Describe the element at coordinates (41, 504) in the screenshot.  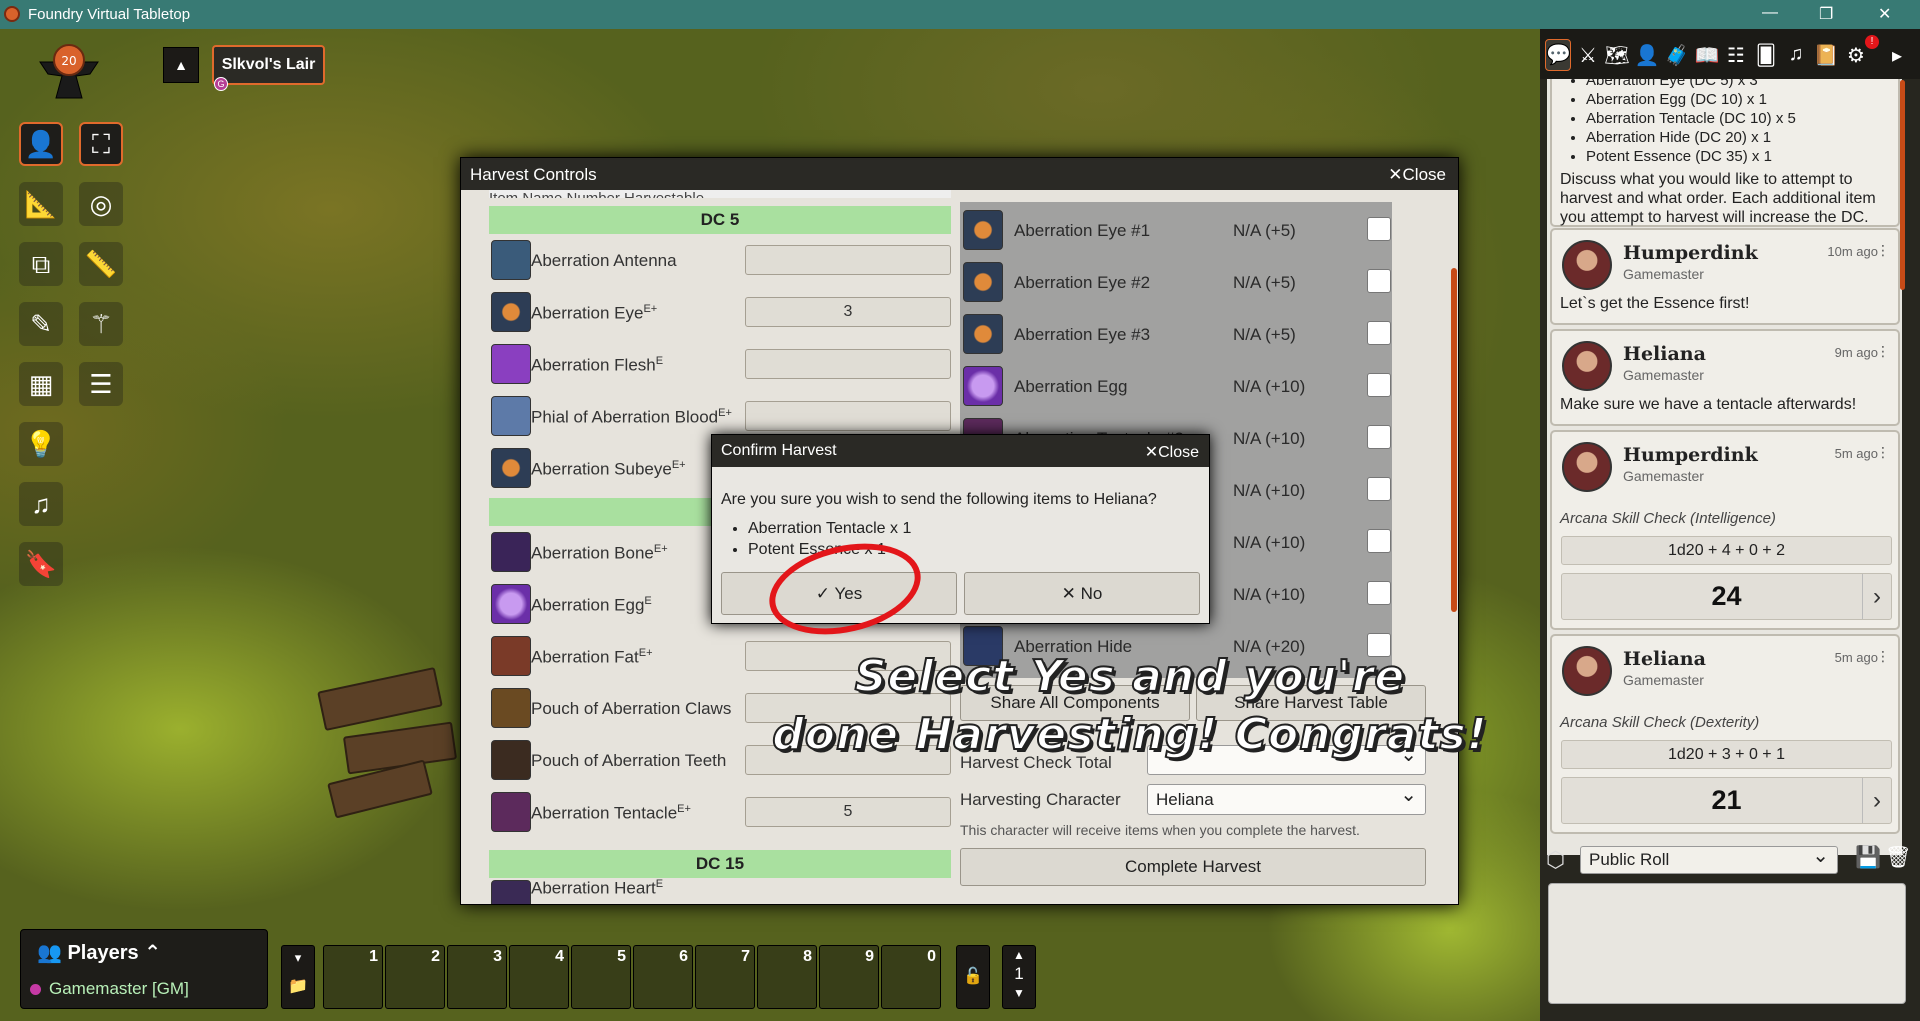
I see `sound-controls-icon: ♫` at that location.